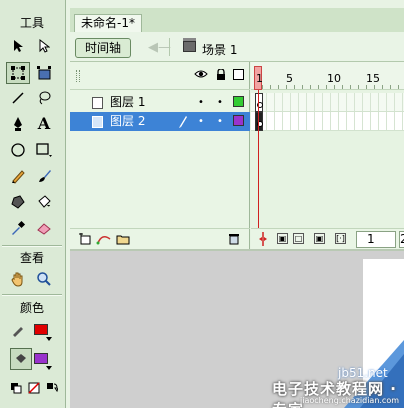 The width and height of the screenshot is (404, 408). Describe the element at coordinates (401, 239) in the screenshot. I see `frame-rate-field: 2` at that location.